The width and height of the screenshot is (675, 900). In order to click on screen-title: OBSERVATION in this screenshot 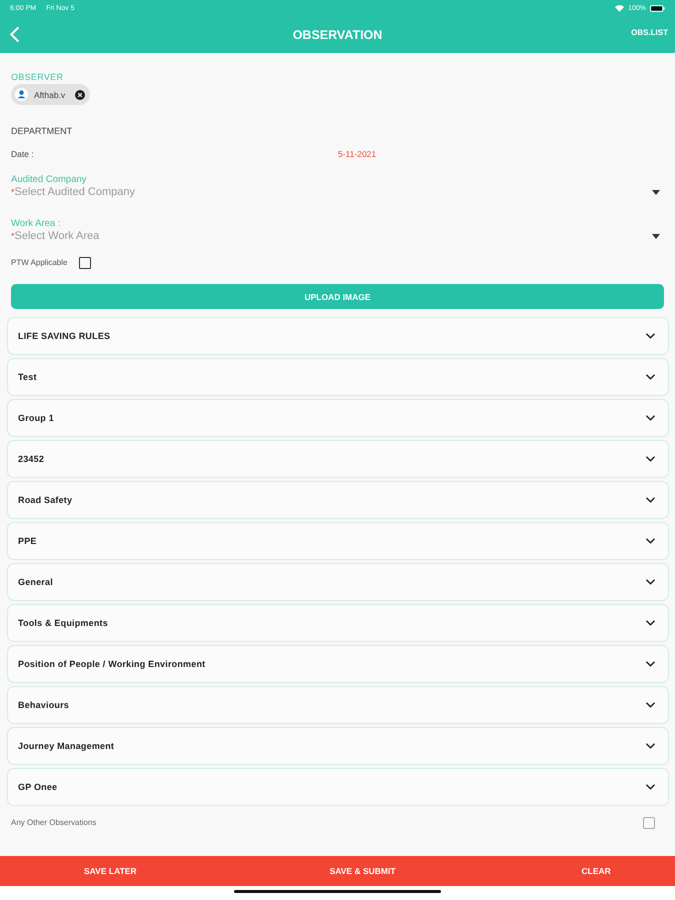, I will do `click(337, 35)`.